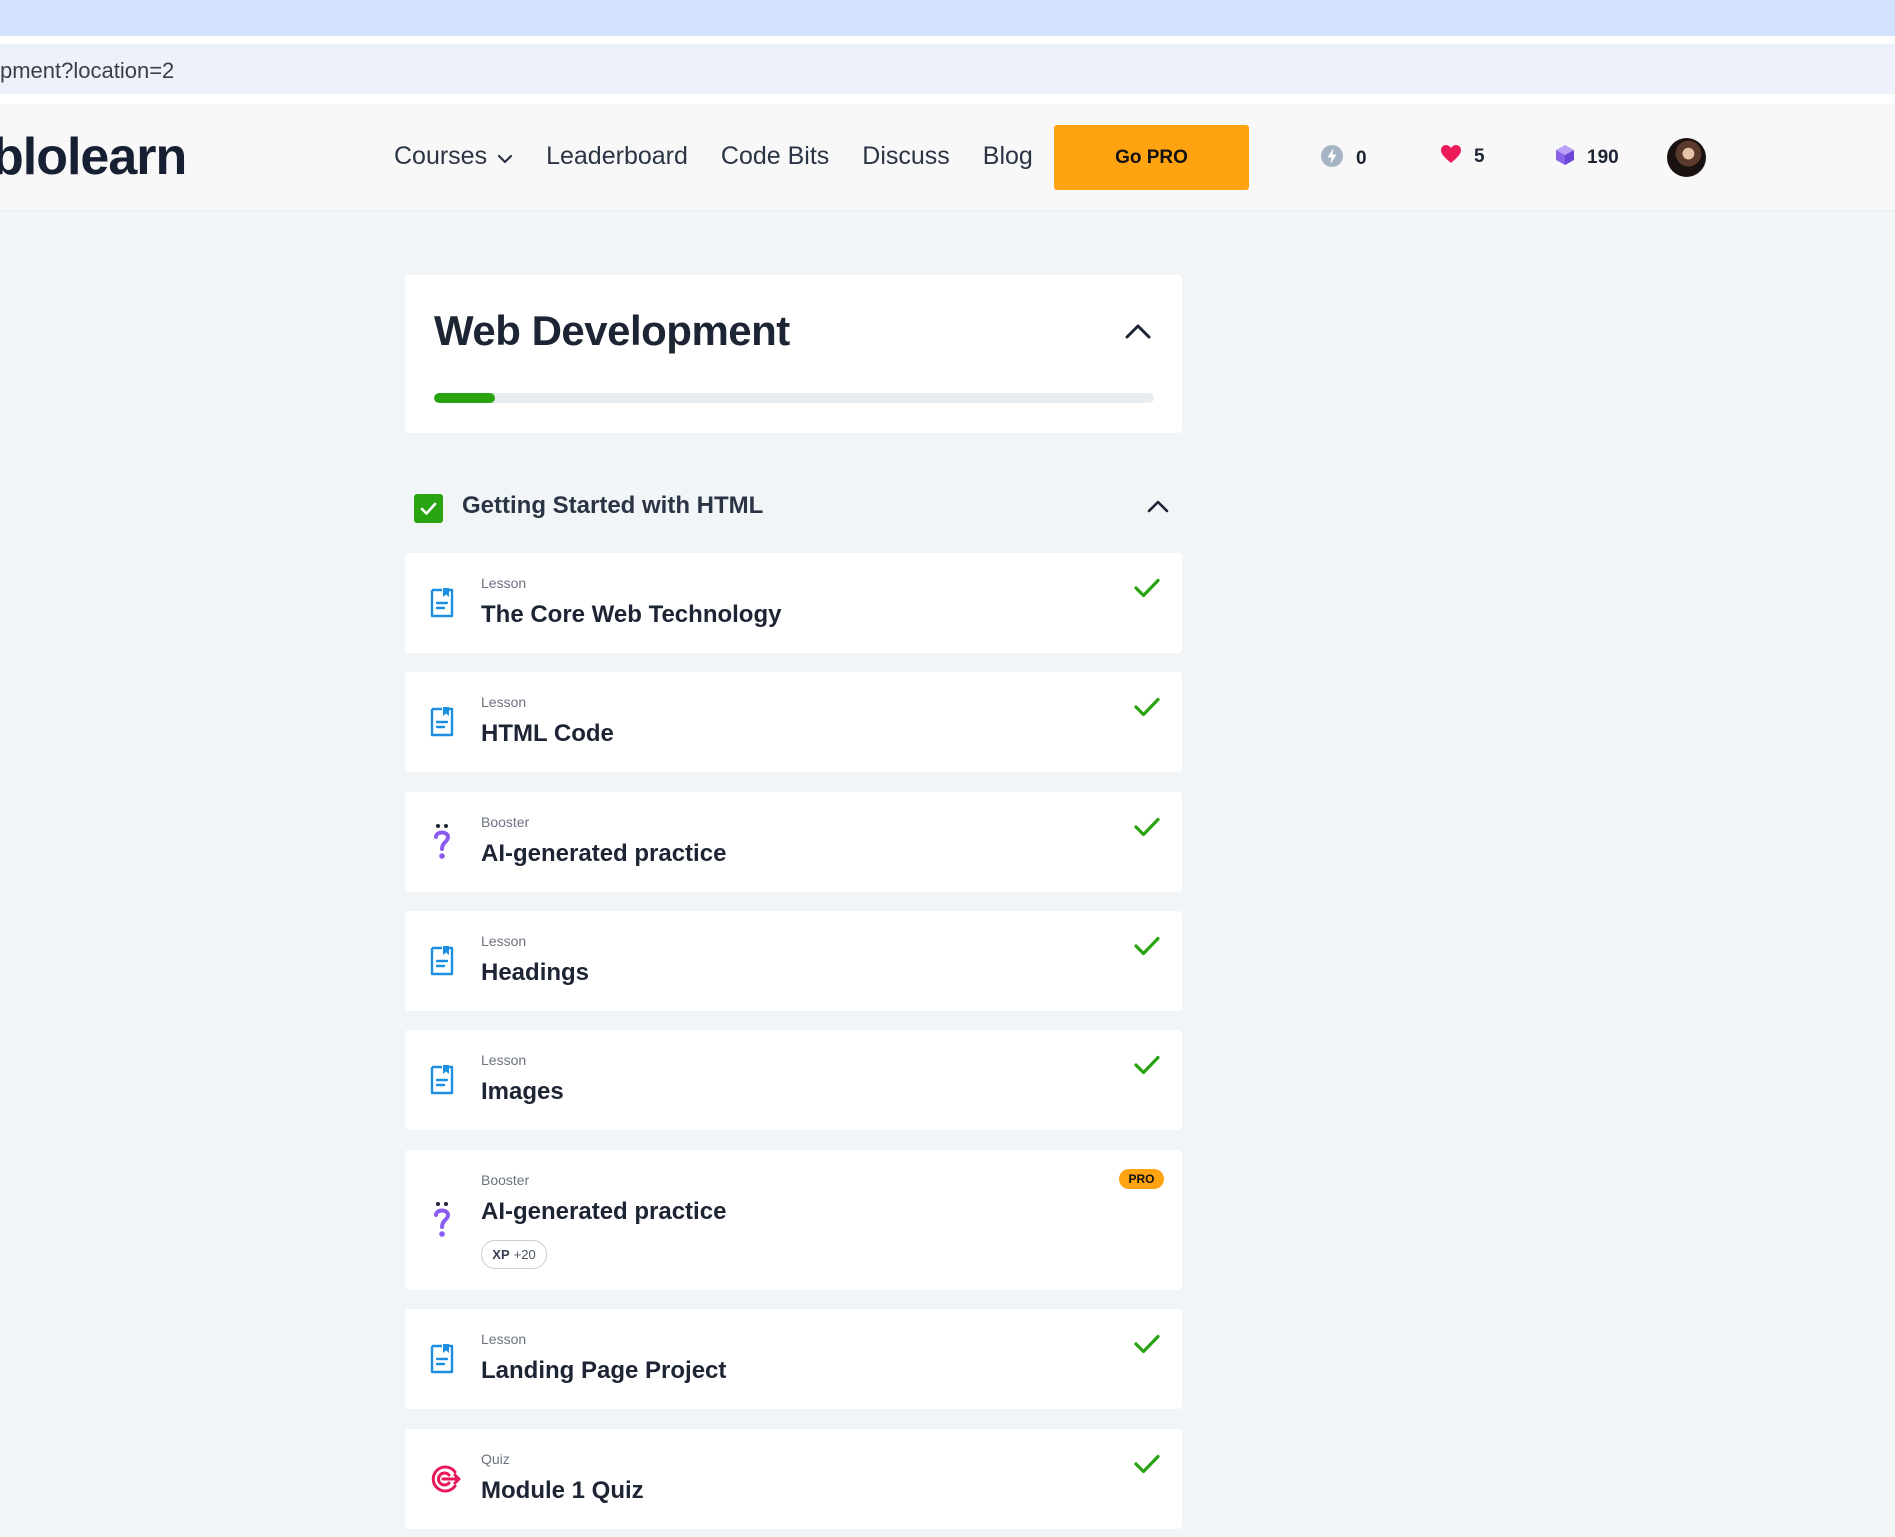 This screenshot has width=1895, height=1537. What do you see at coordinates (793, 354) in the screenshot?
I see `course-card: Web Development` at bounding box center [793, 354].